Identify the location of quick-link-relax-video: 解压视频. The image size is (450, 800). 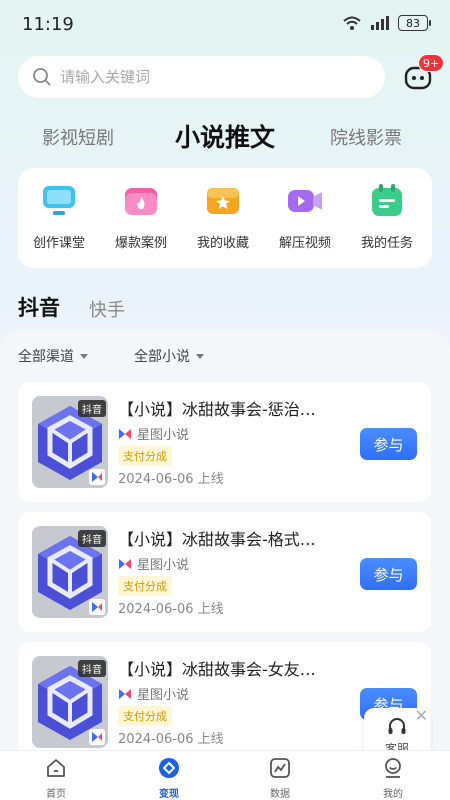
(305, 216).